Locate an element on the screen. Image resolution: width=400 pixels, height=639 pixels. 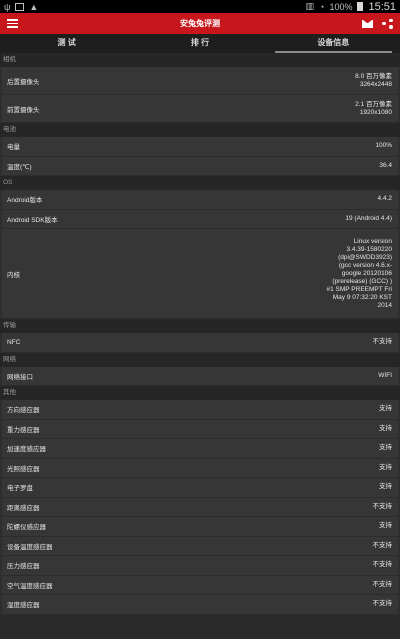
row-label: 距离感应器 is located at coordinates (23, 508).